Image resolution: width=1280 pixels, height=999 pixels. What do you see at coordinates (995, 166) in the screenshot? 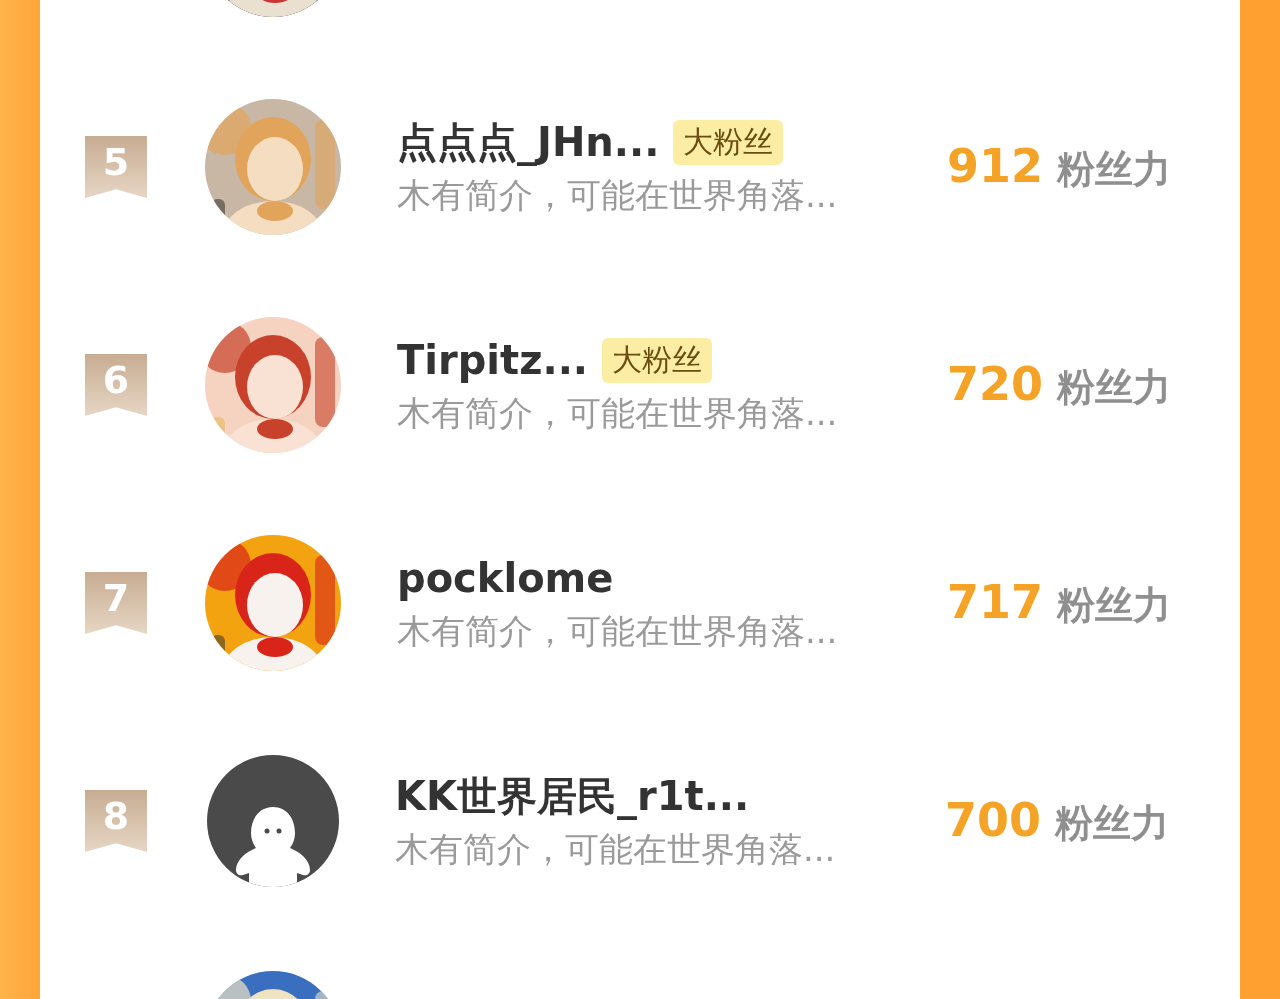
I see `fan-score: 912` at bounding box center [995, 166].